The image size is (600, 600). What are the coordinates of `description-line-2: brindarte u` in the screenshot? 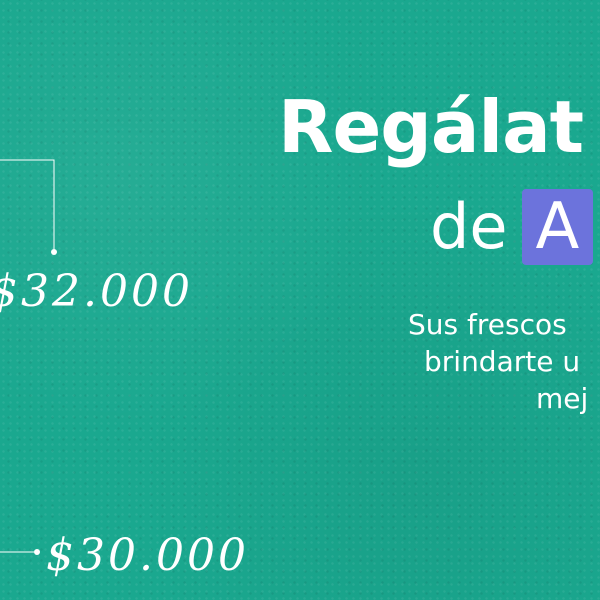 It's located at (502, 361).